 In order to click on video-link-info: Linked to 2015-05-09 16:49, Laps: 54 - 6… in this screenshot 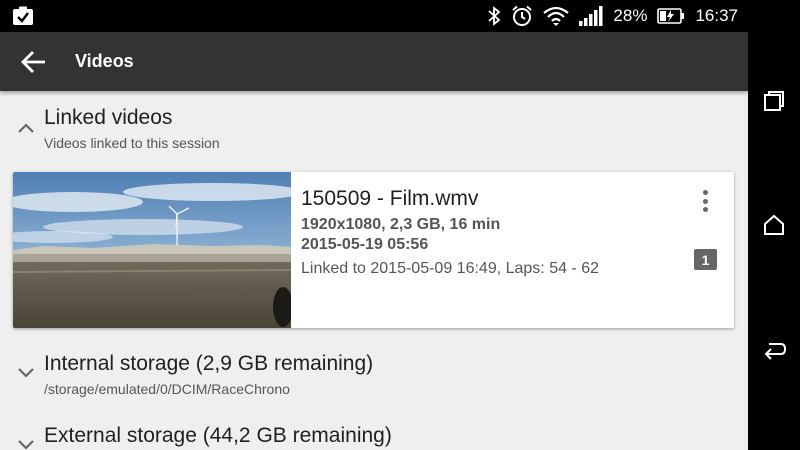, I will do `click(450, 268)`.